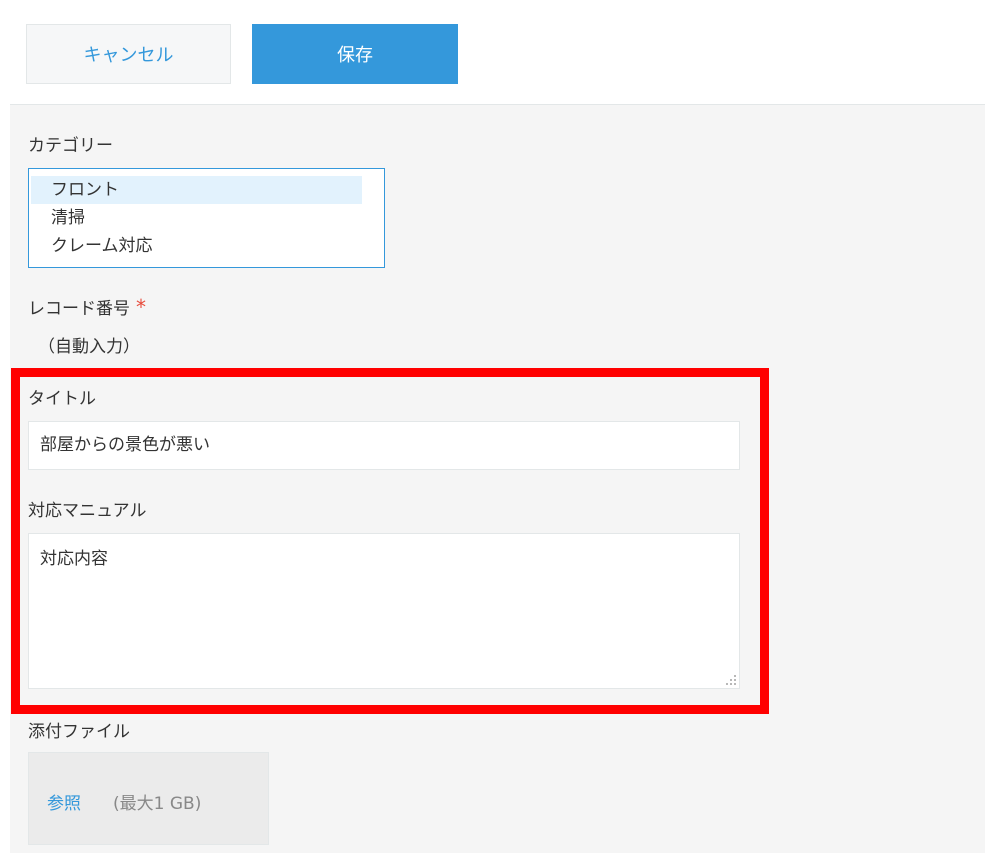 Image resolution: width=985 pixels, height=853 pixels. What do you see at coordinates (196, 190) in the screenshot?
I see `category-option-front: フロント` at bounding box center [196, 190].